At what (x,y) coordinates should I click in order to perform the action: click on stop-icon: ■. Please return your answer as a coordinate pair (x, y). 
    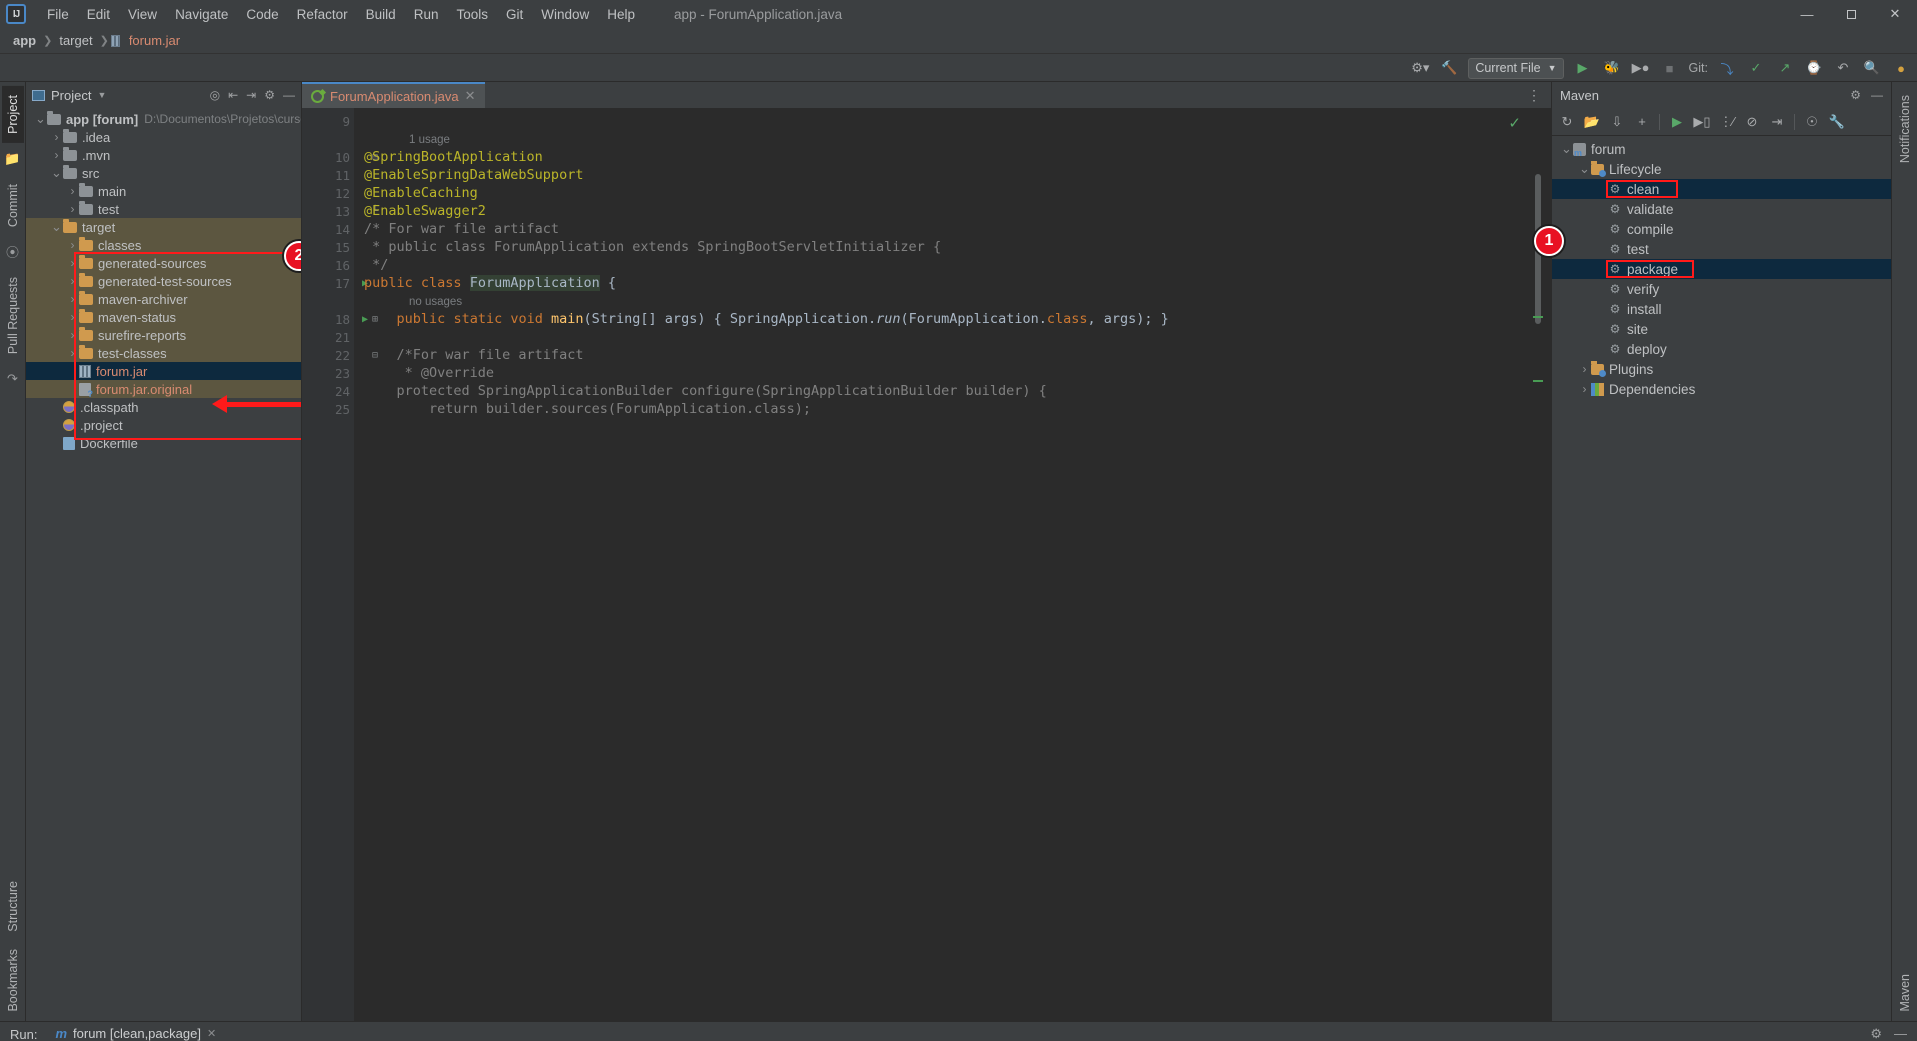
    Looking at the image, I should click on (1670, 68).